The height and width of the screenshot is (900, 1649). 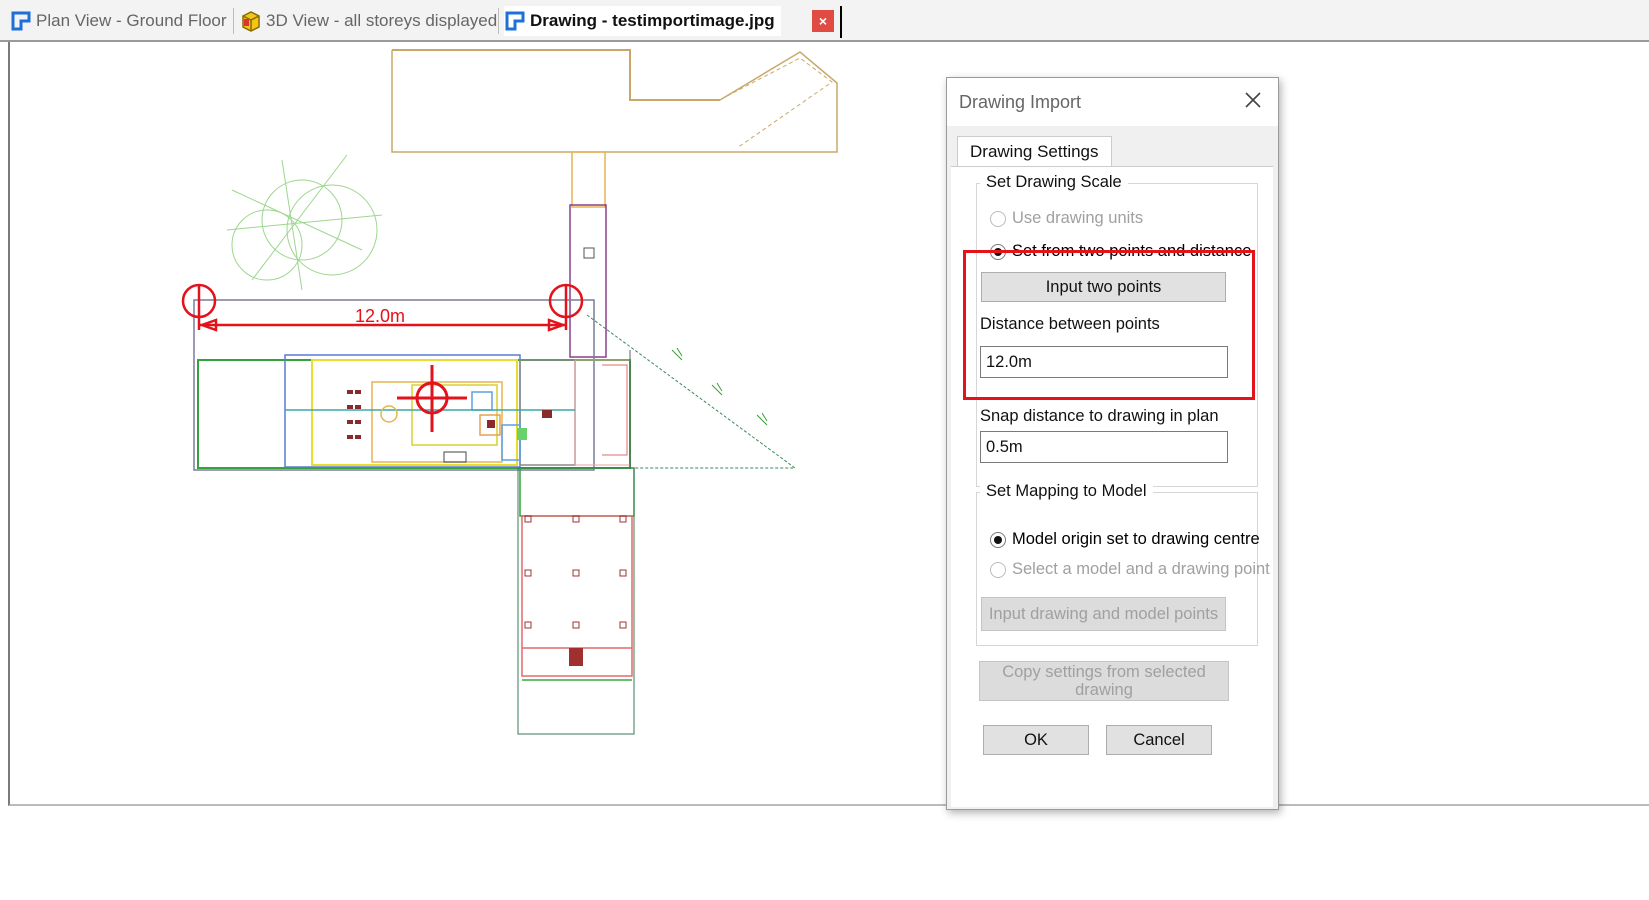 I want to click on plan-view-icon, so click(x=21, y=21).